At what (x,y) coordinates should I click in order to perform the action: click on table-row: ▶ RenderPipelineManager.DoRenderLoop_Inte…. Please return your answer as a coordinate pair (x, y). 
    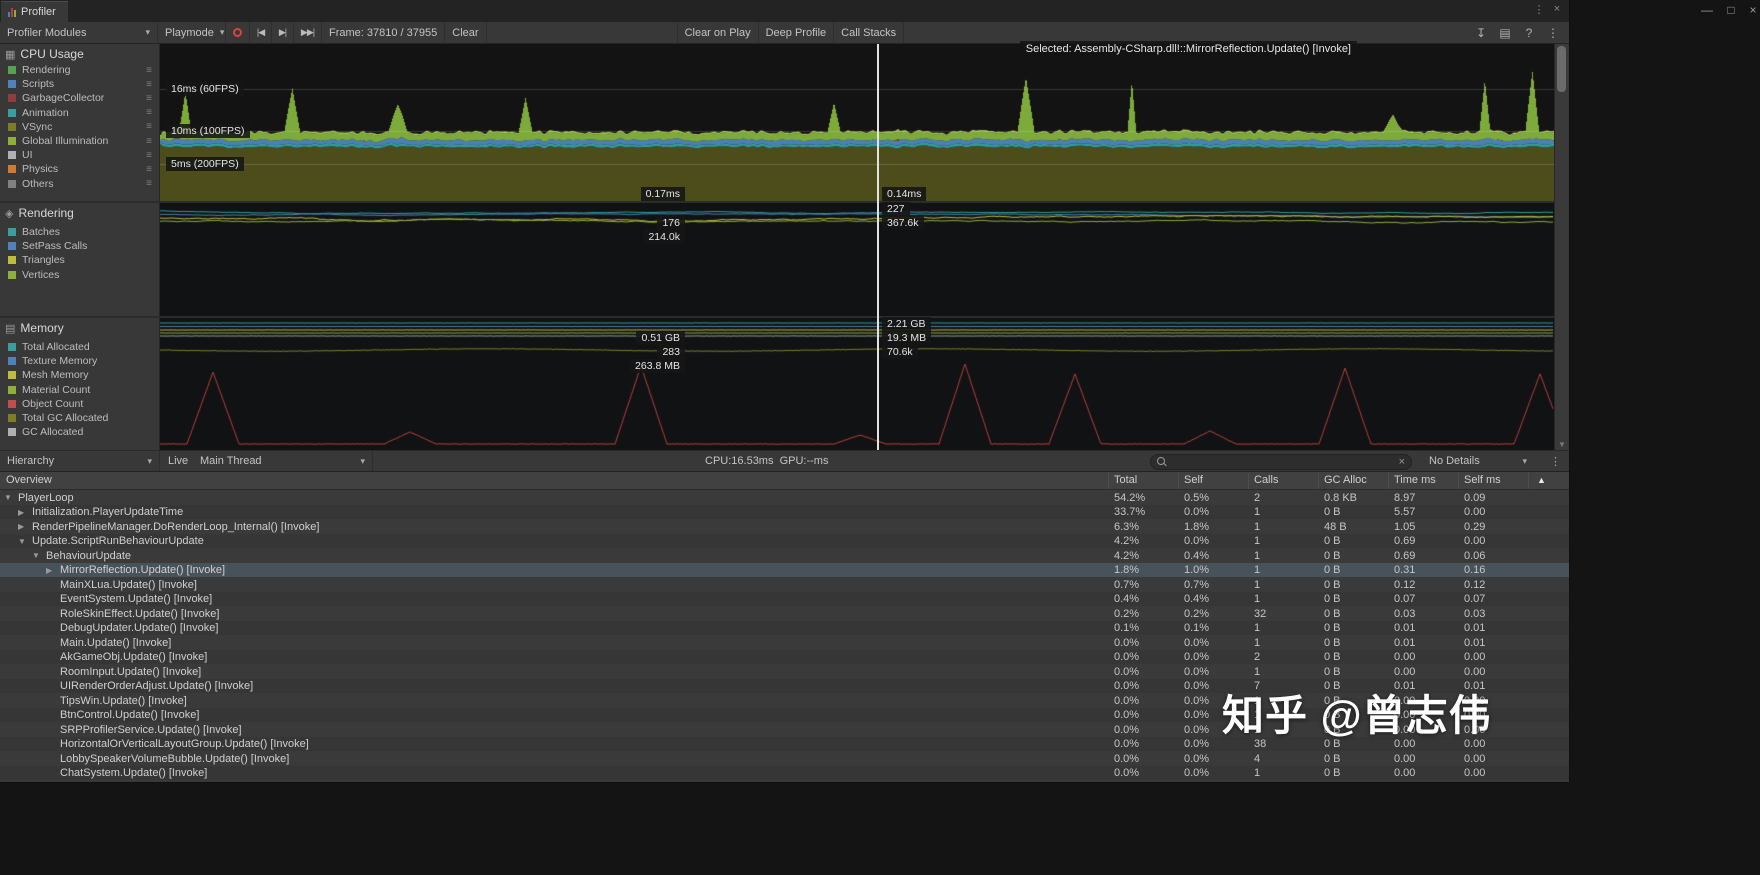
    Looking at the image, I should click on (784, 526).